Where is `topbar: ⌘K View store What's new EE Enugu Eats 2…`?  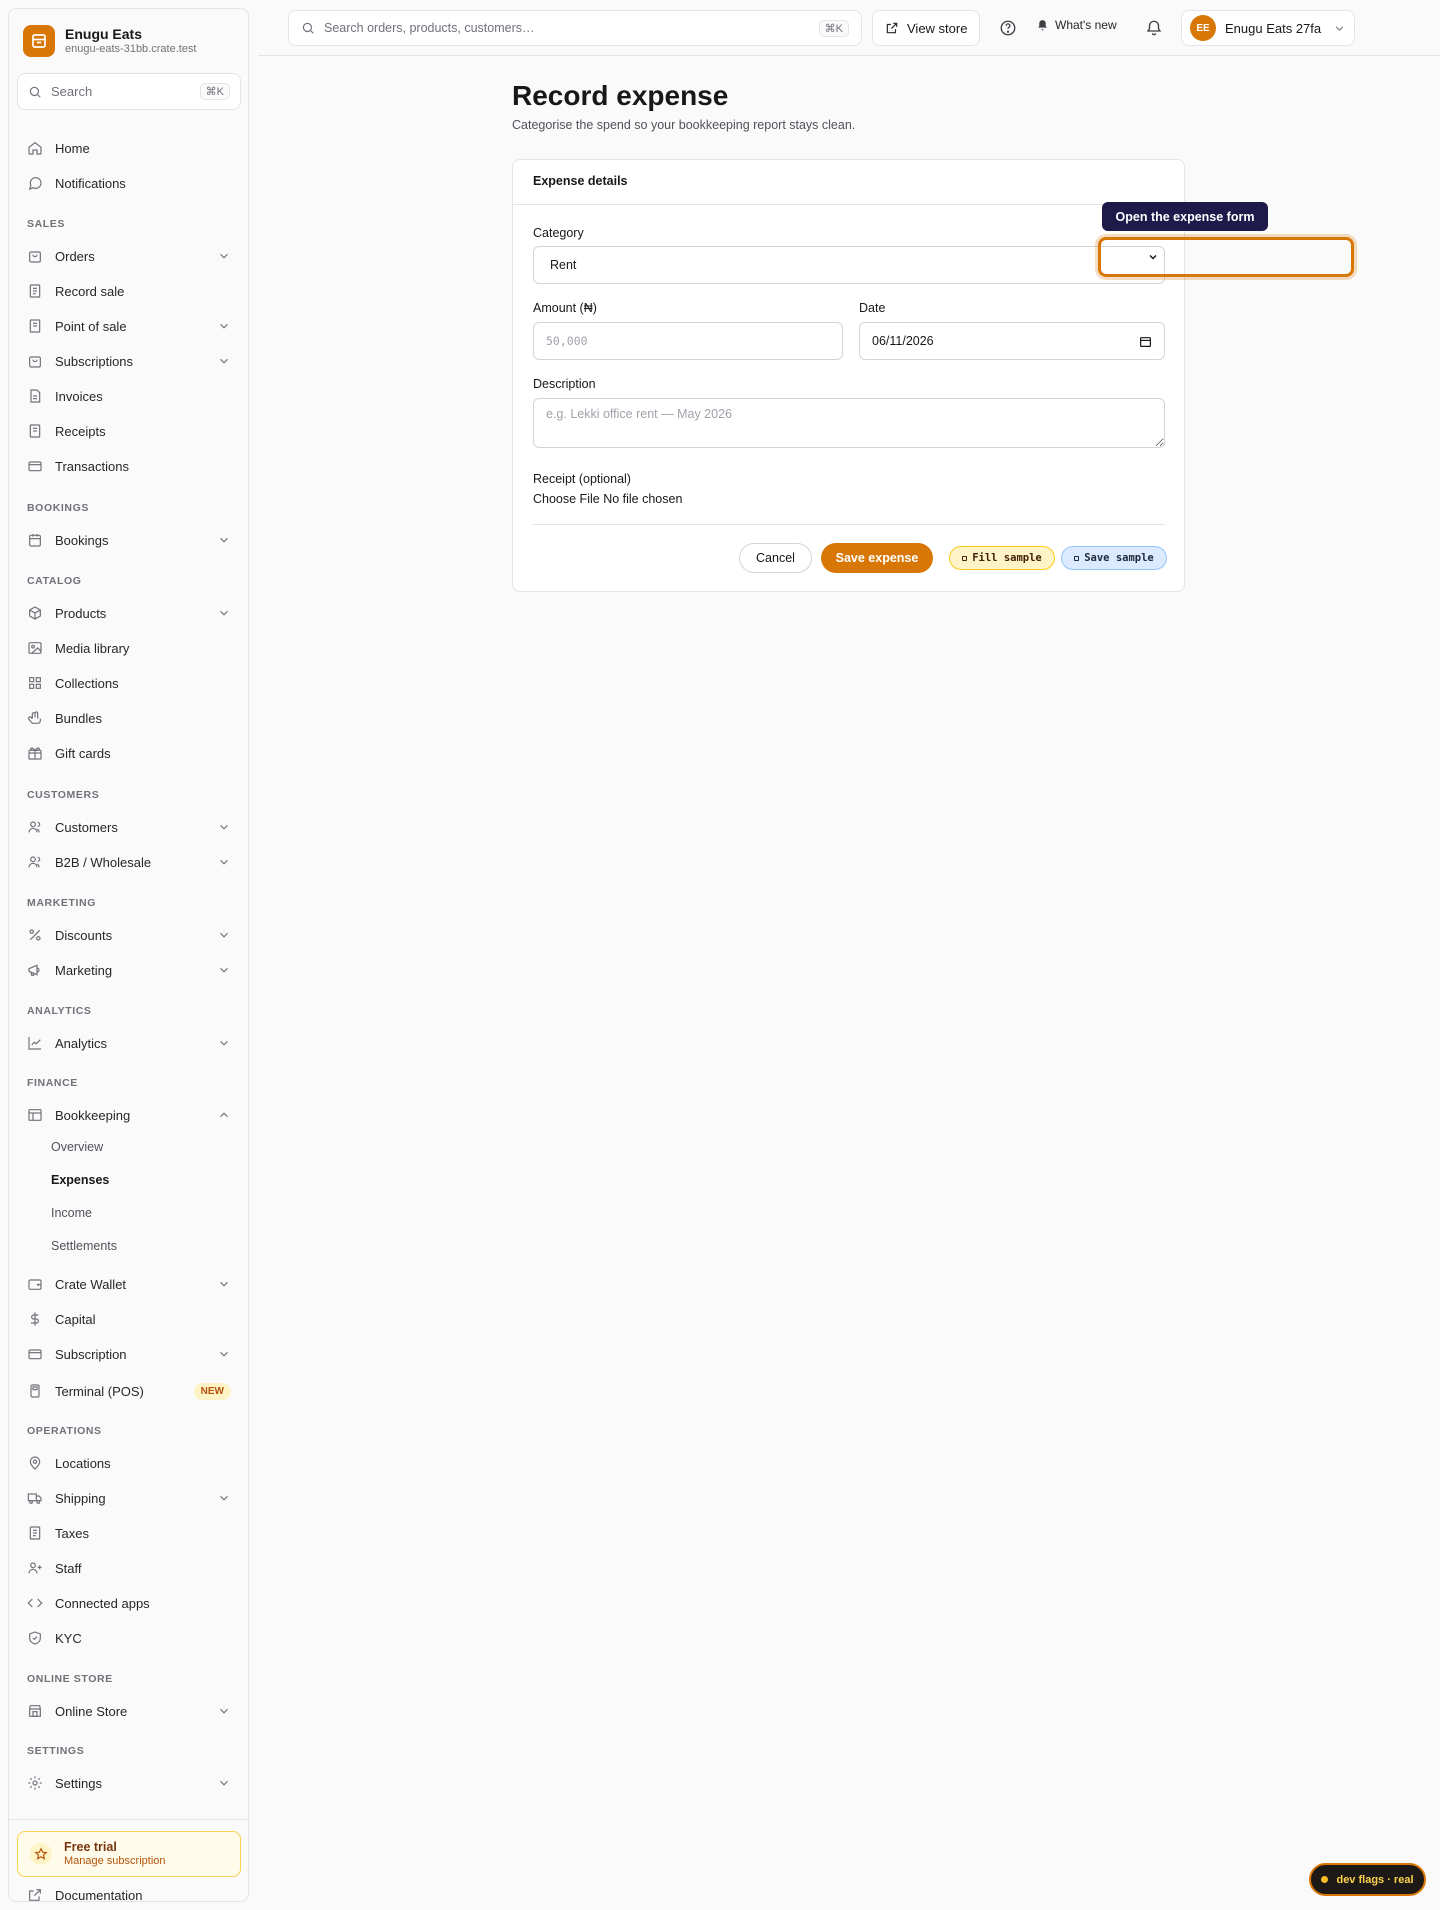
topbar: ⌘K View store What's new EE Enugu Eats 2… is located at coordinates (849, 28).